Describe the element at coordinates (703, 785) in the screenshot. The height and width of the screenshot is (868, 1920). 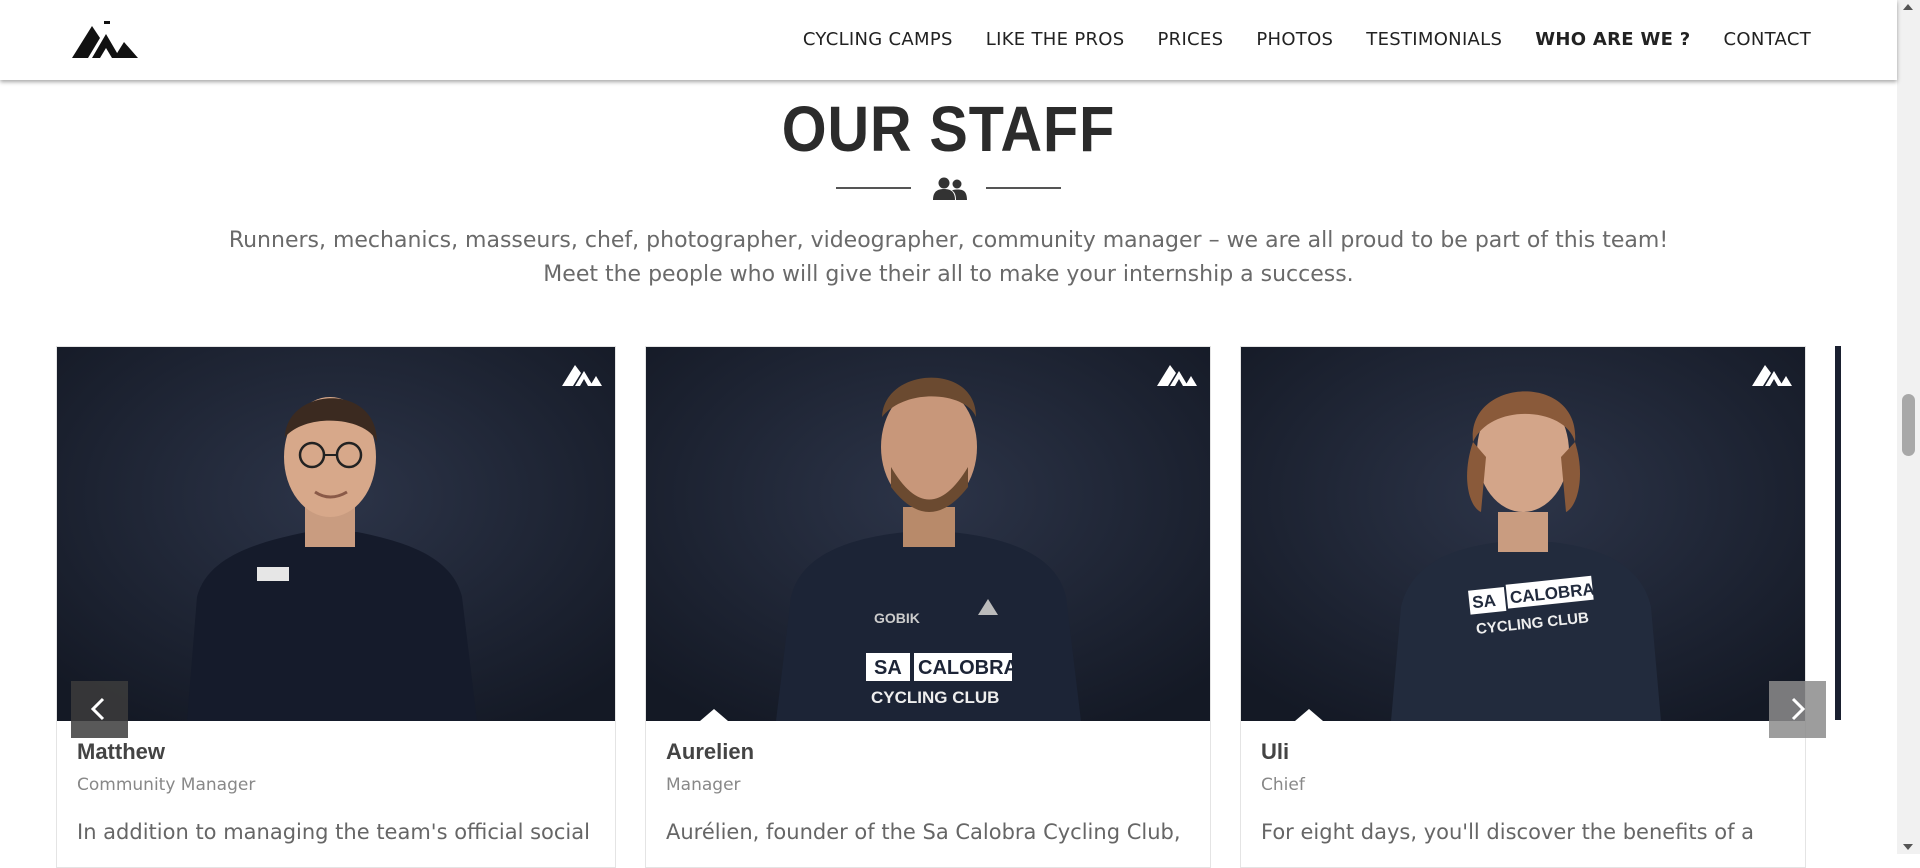
I see `staff-role: Manager` at that location.